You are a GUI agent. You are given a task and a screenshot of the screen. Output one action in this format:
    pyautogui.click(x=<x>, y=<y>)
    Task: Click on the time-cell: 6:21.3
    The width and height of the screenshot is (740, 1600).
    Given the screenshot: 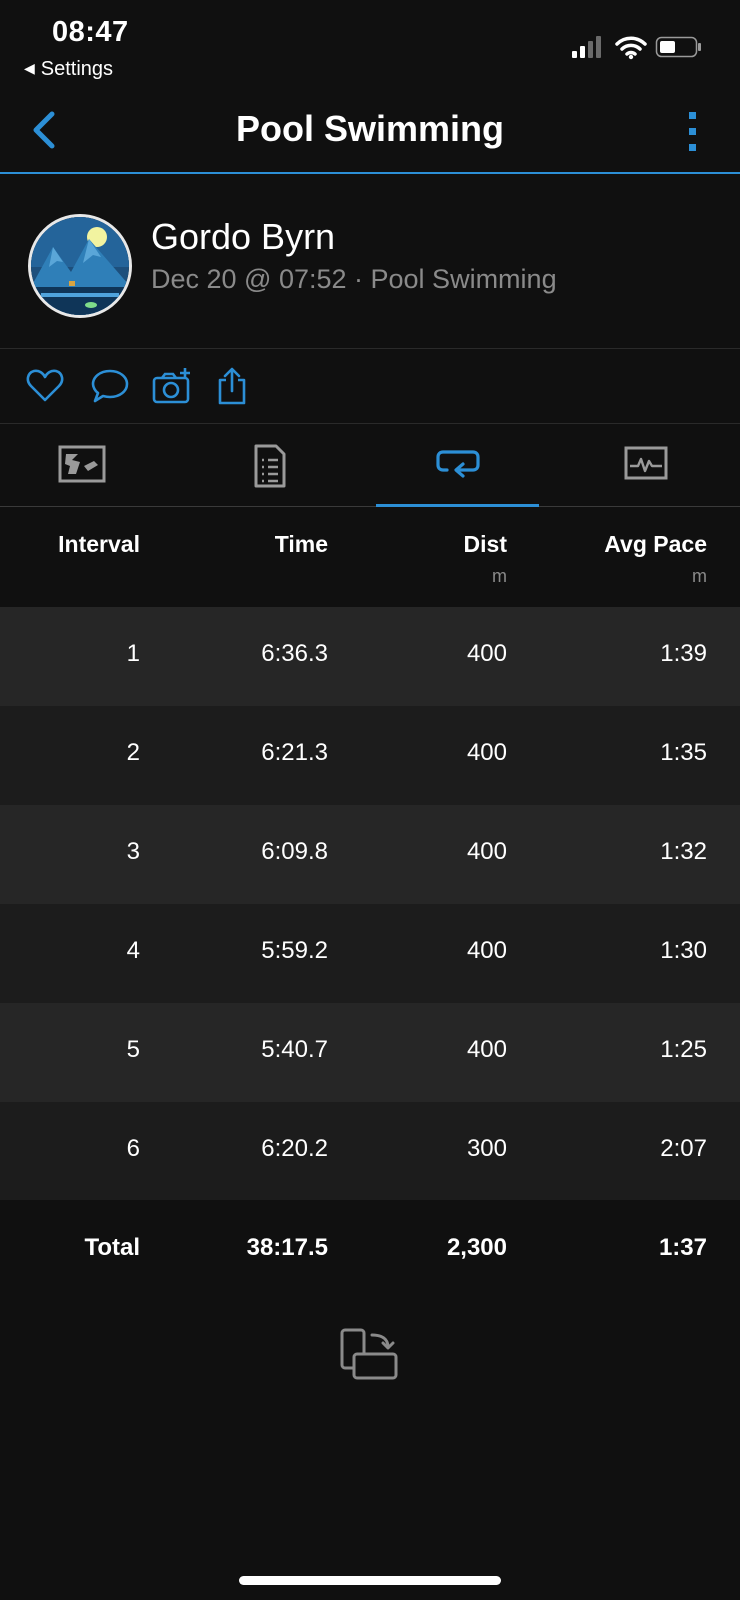 What is the action you would take?
    pyautogui.click(x=294, y=752)
    